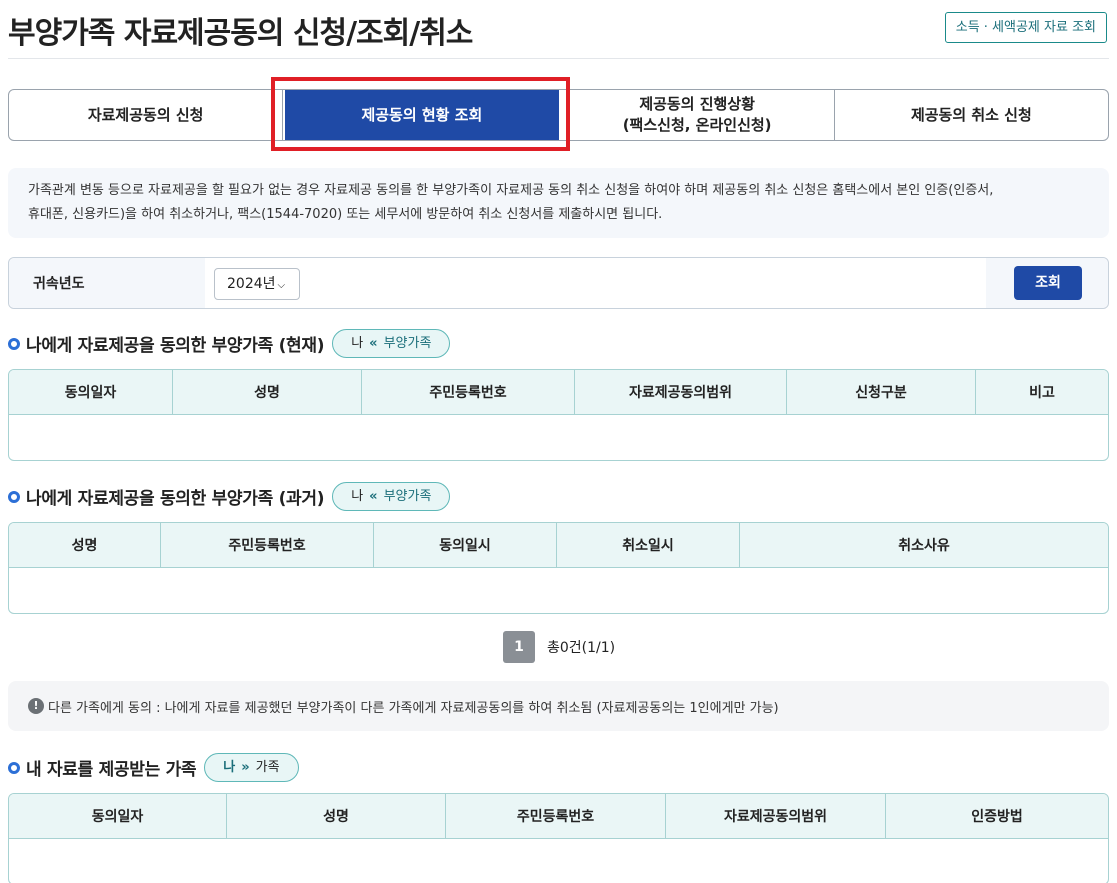 This screenshot has width=1117, height=883. I want to click on table-header: 동의일자 성명 주민등록번호 자료제공동의범위 신청구분 비고, so click(558, 392).